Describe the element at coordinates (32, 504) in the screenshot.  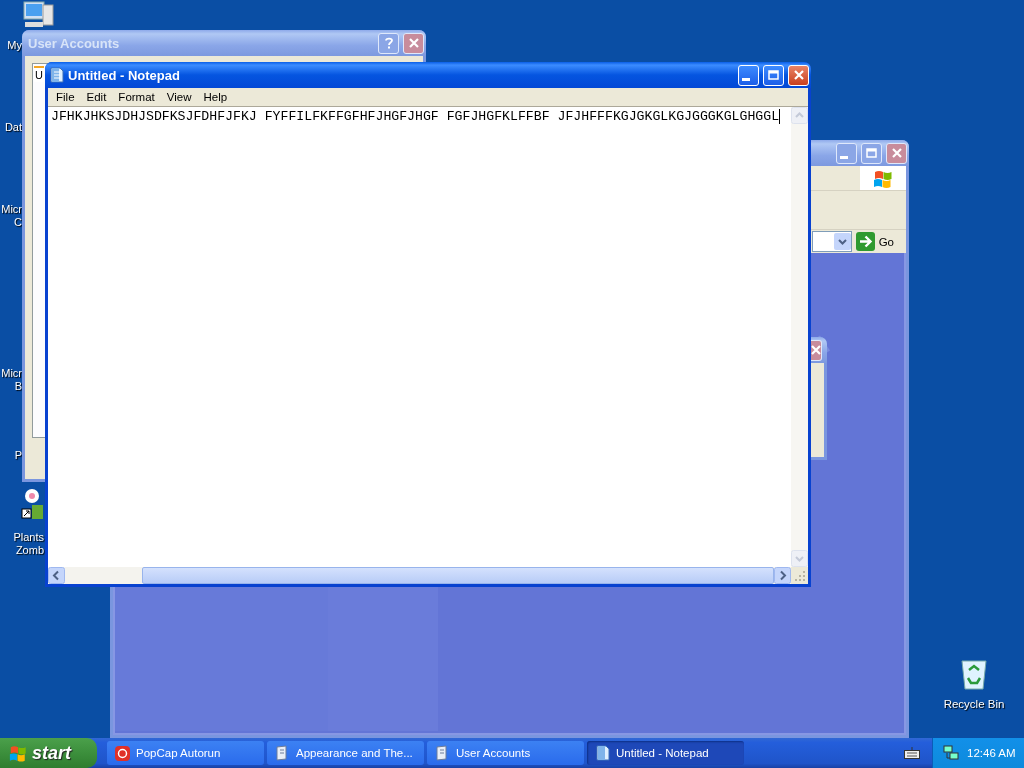
I see `flower-icon` at that location.